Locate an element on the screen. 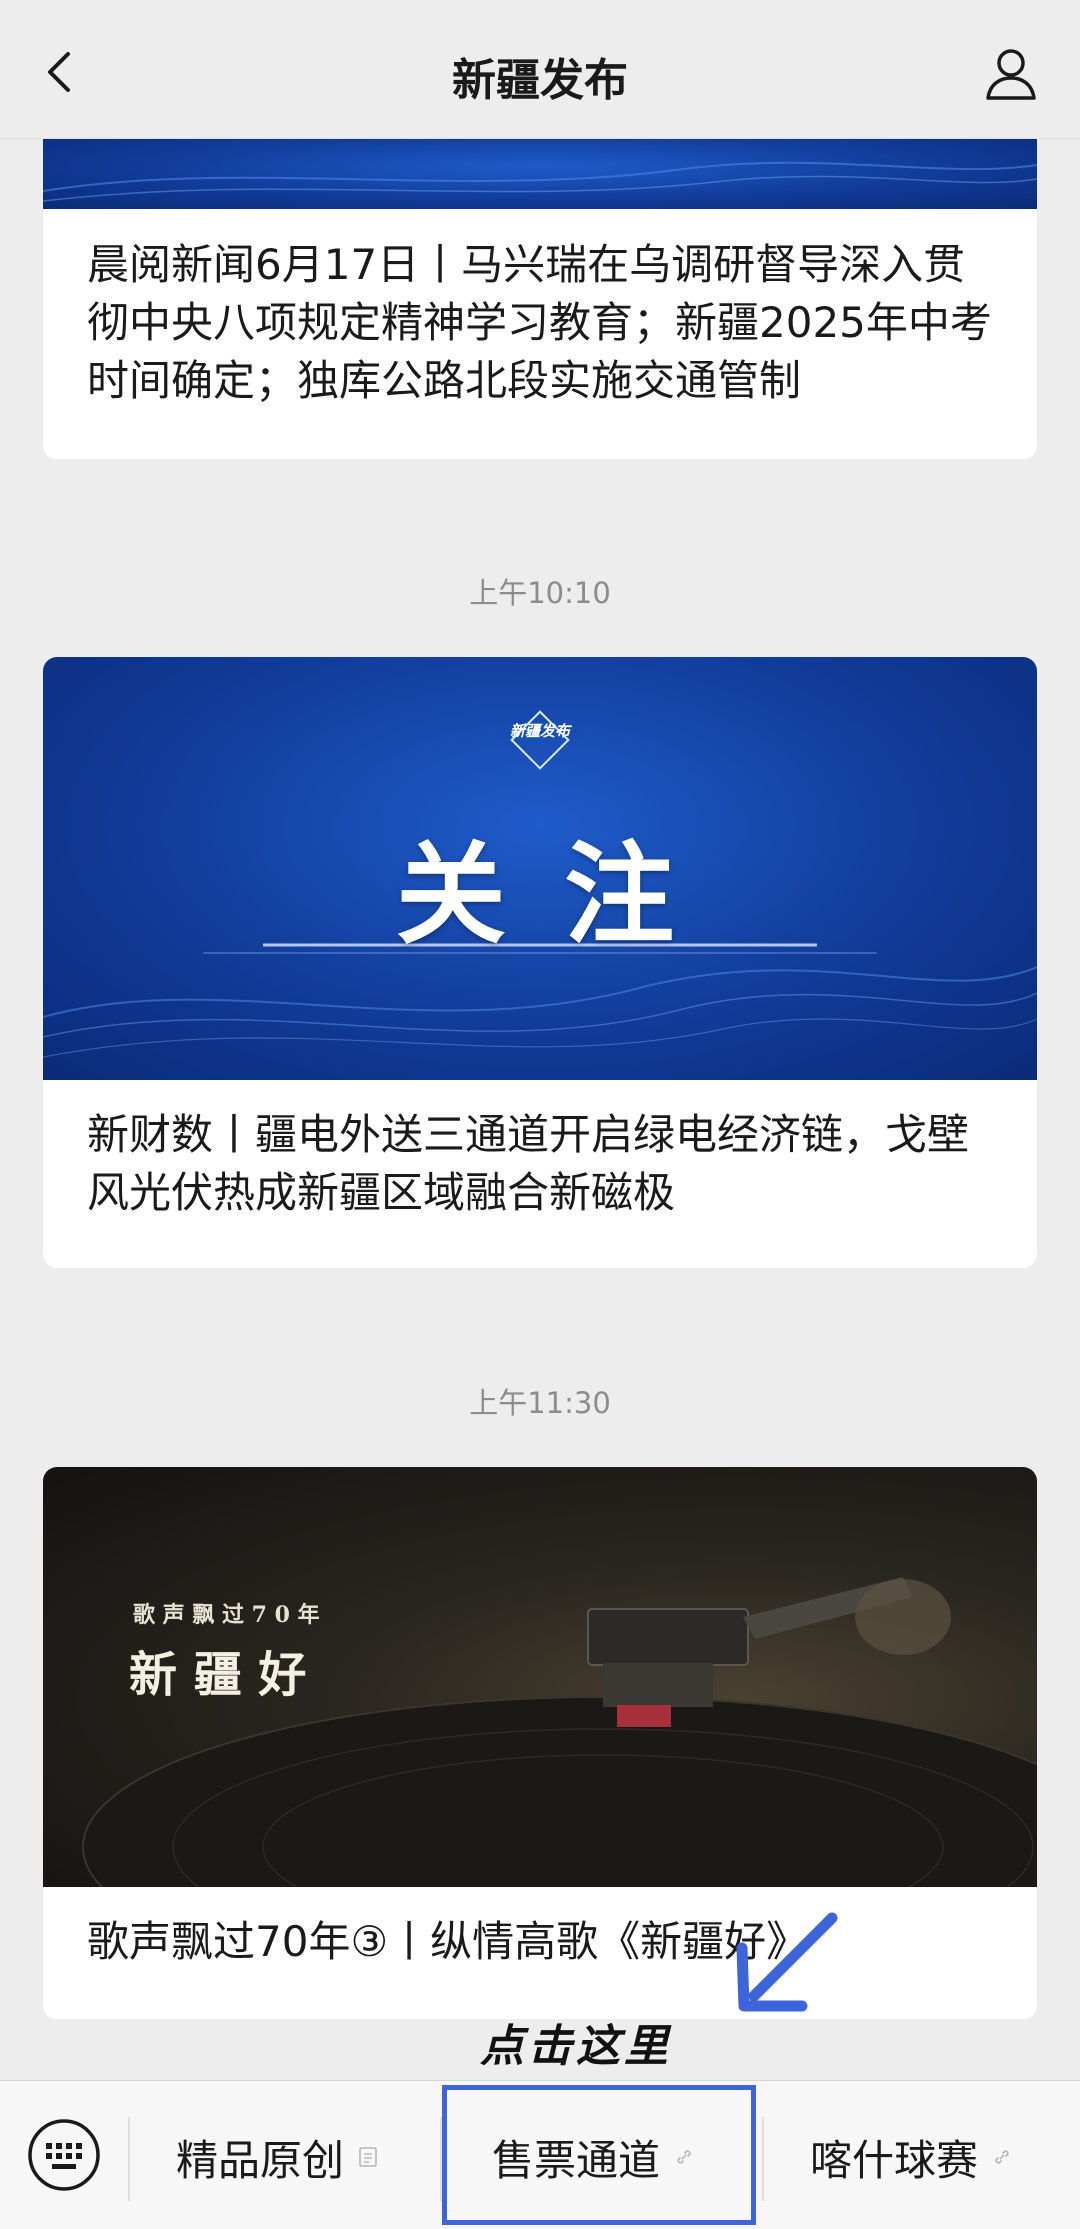  user-icon is located at coordinates (1011, 74).